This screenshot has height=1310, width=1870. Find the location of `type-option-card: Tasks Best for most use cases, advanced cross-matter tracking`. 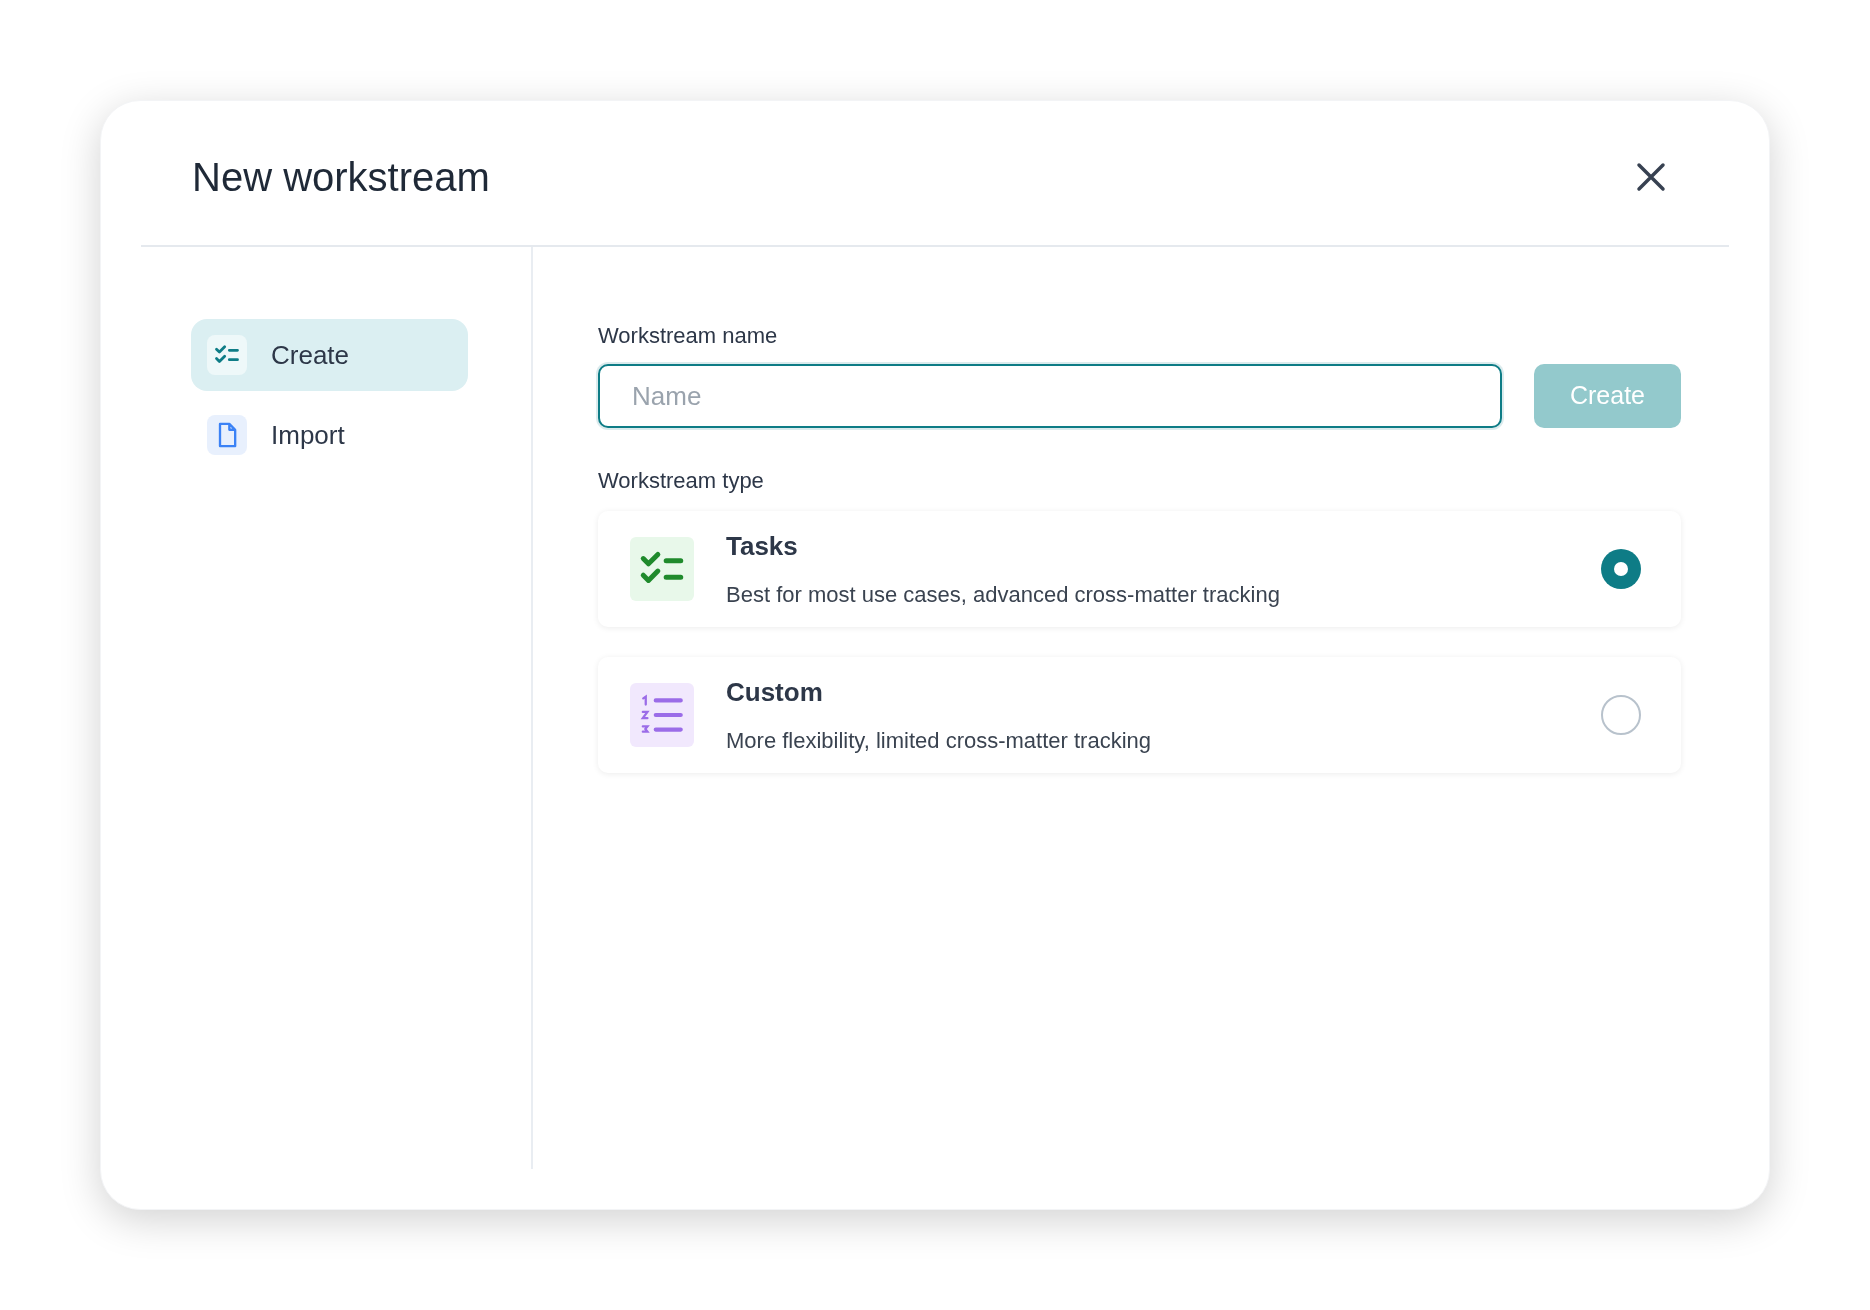

type-option-card: Tasks Best for most use cases, advanced cross-matter tracking is located at coordinates (1139, 569).